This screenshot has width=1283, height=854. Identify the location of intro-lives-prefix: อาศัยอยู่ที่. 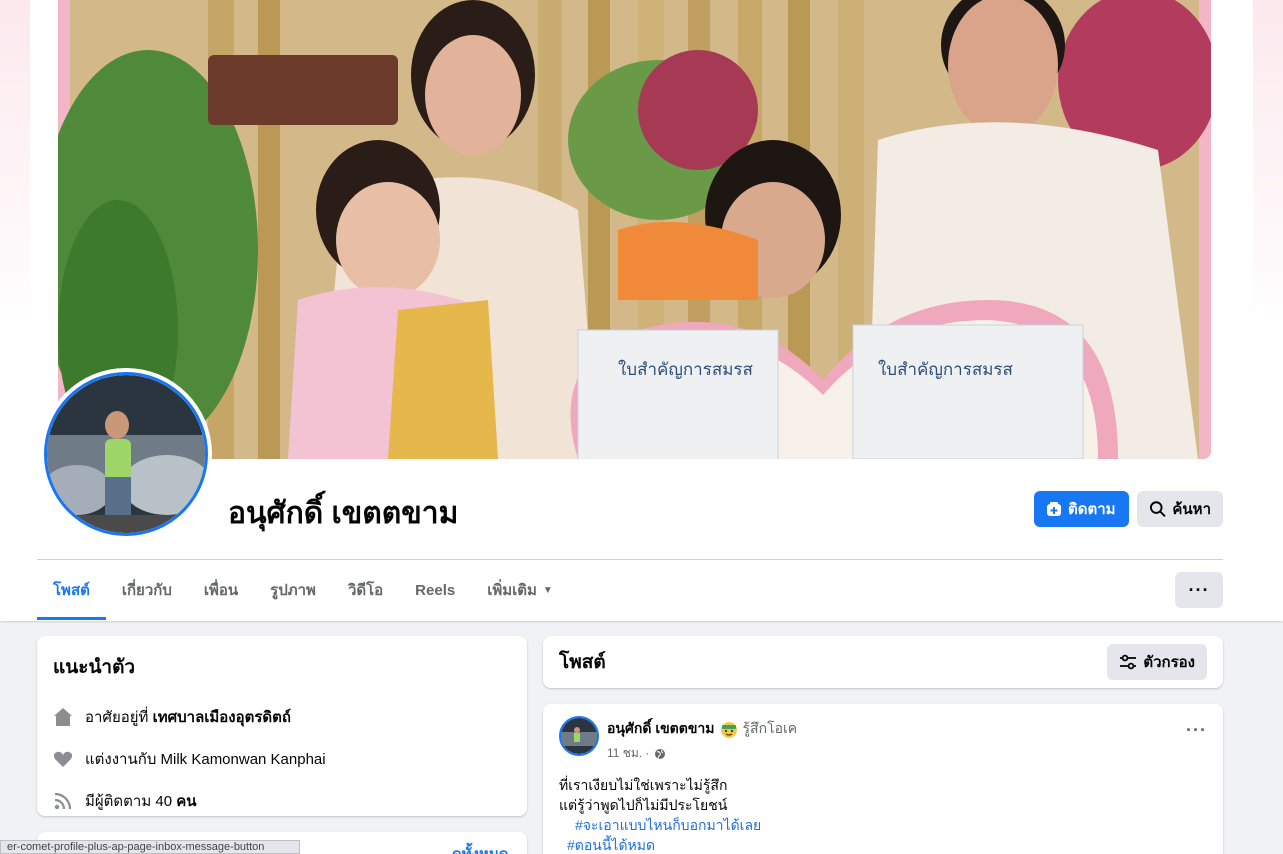
(117, 717).